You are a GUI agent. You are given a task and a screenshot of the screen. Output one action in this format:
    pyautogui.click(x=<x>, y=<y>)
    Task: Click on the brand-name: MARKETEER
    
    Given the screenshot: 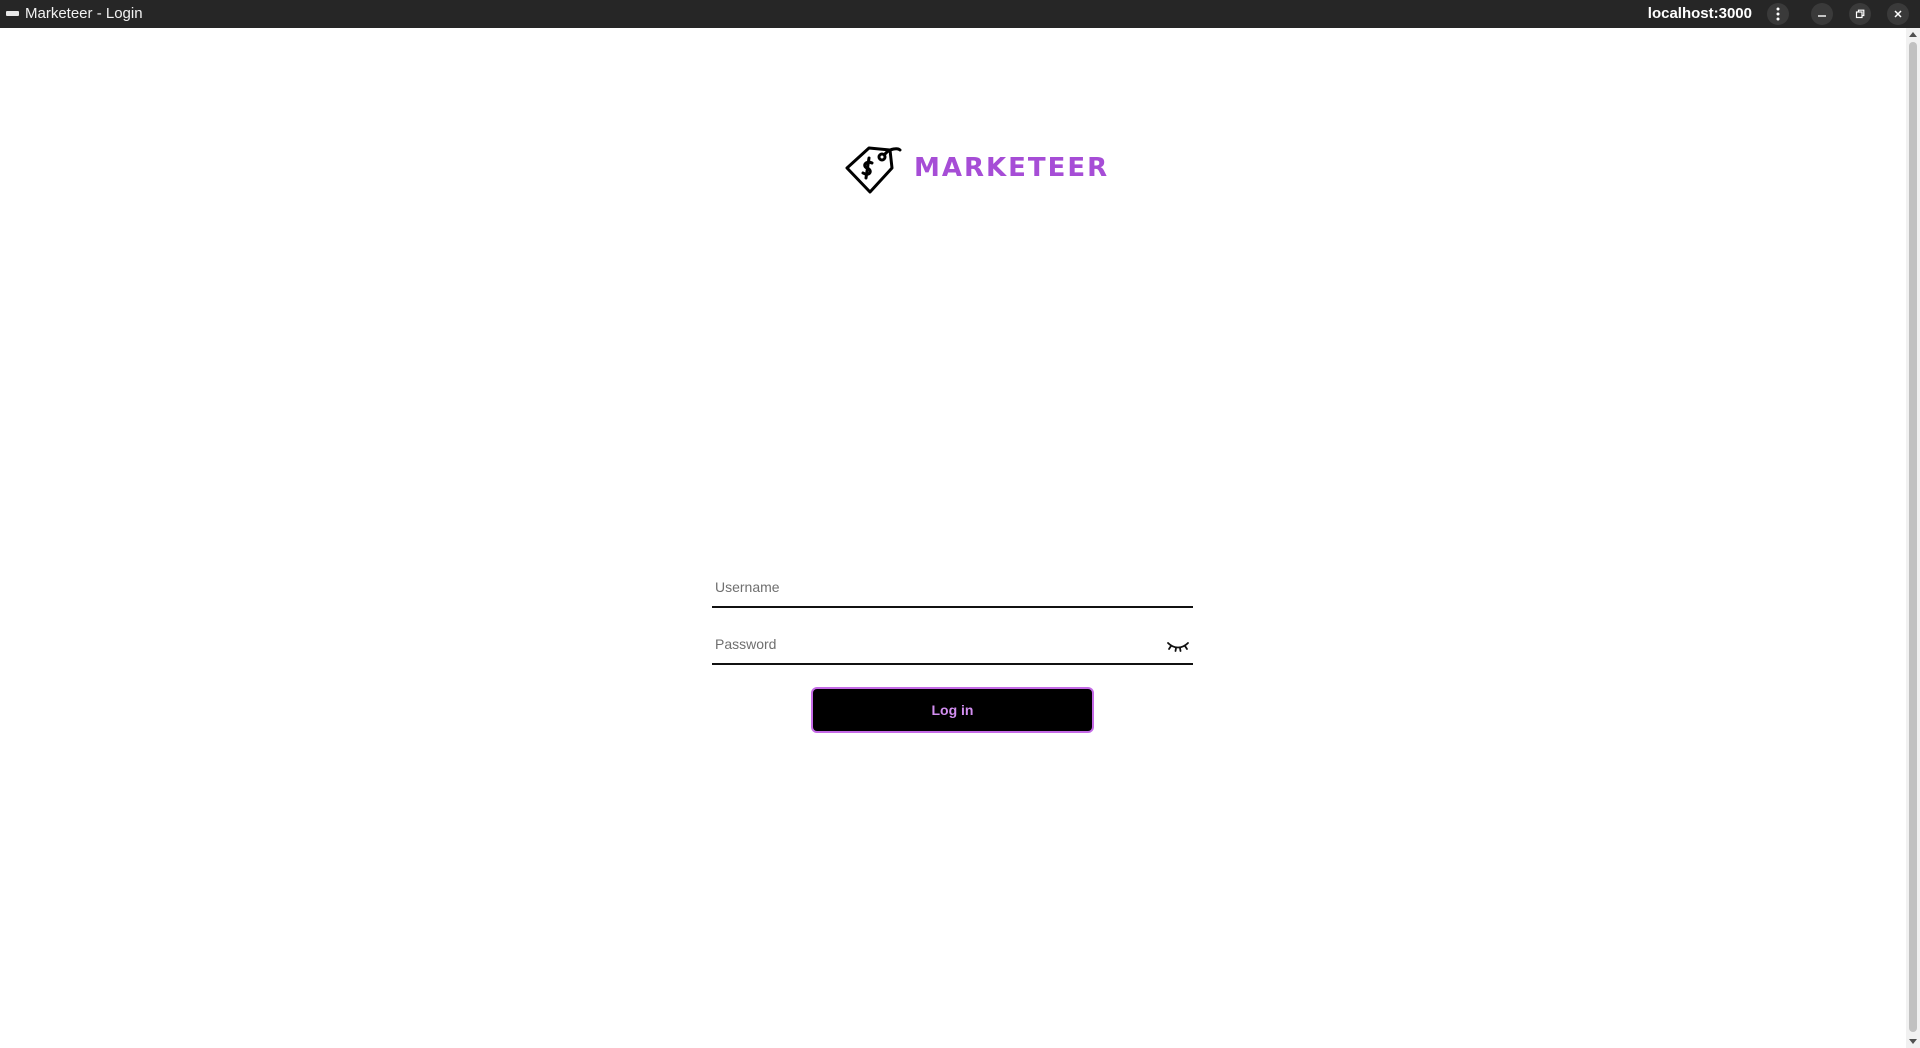 What is the action you would take?
    pyautogui.click(x=1012, y=168)
    